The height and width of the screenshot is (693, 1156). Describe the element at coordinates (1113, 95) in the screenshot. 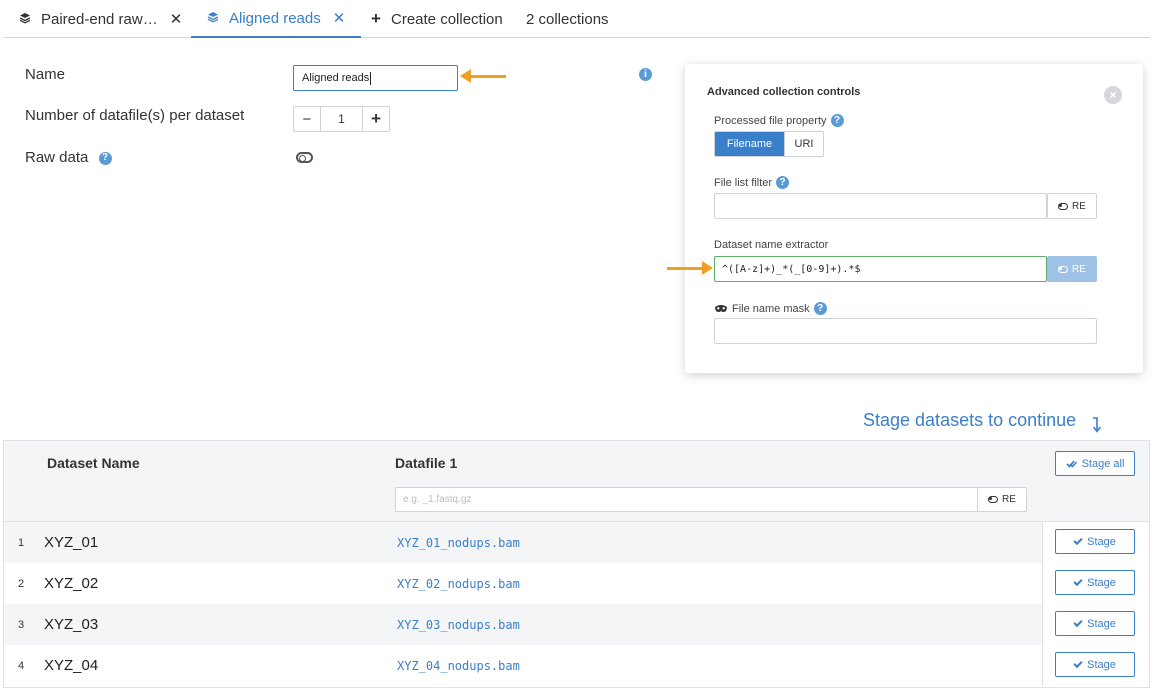

I see `close-icon: ×` at that location.